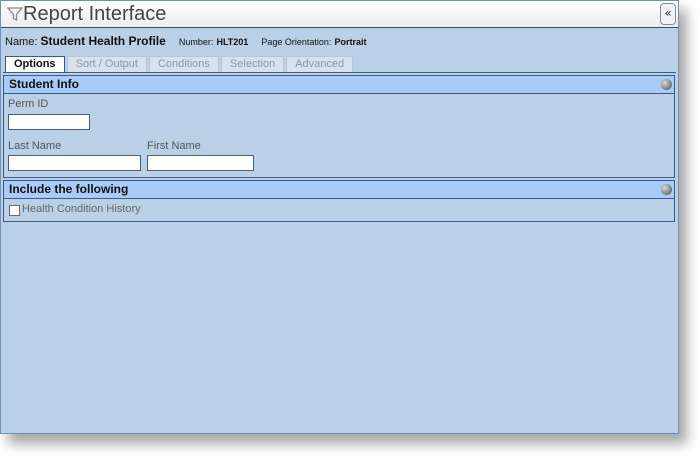 This screenshot has width=700, height=457. What do you see at coordinates (95, 14) in the screenshot?
I see `window-title: Report Interface` at bounding box center [95, 14].